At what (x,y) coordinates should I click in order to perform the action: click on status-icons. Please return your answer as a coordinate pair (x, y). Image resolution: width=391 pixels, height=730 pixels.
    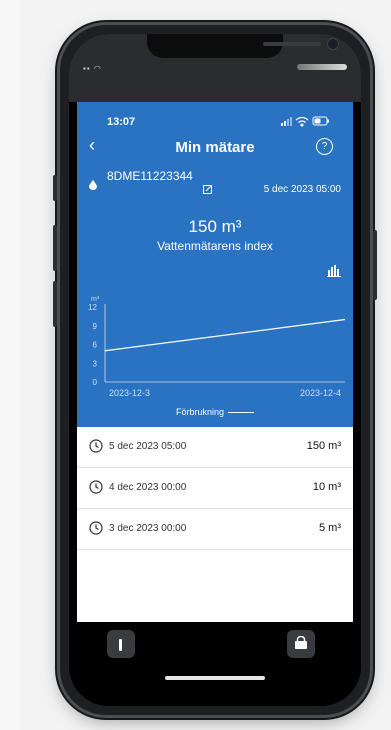
    Looking at the image, I should click on (305, 121).